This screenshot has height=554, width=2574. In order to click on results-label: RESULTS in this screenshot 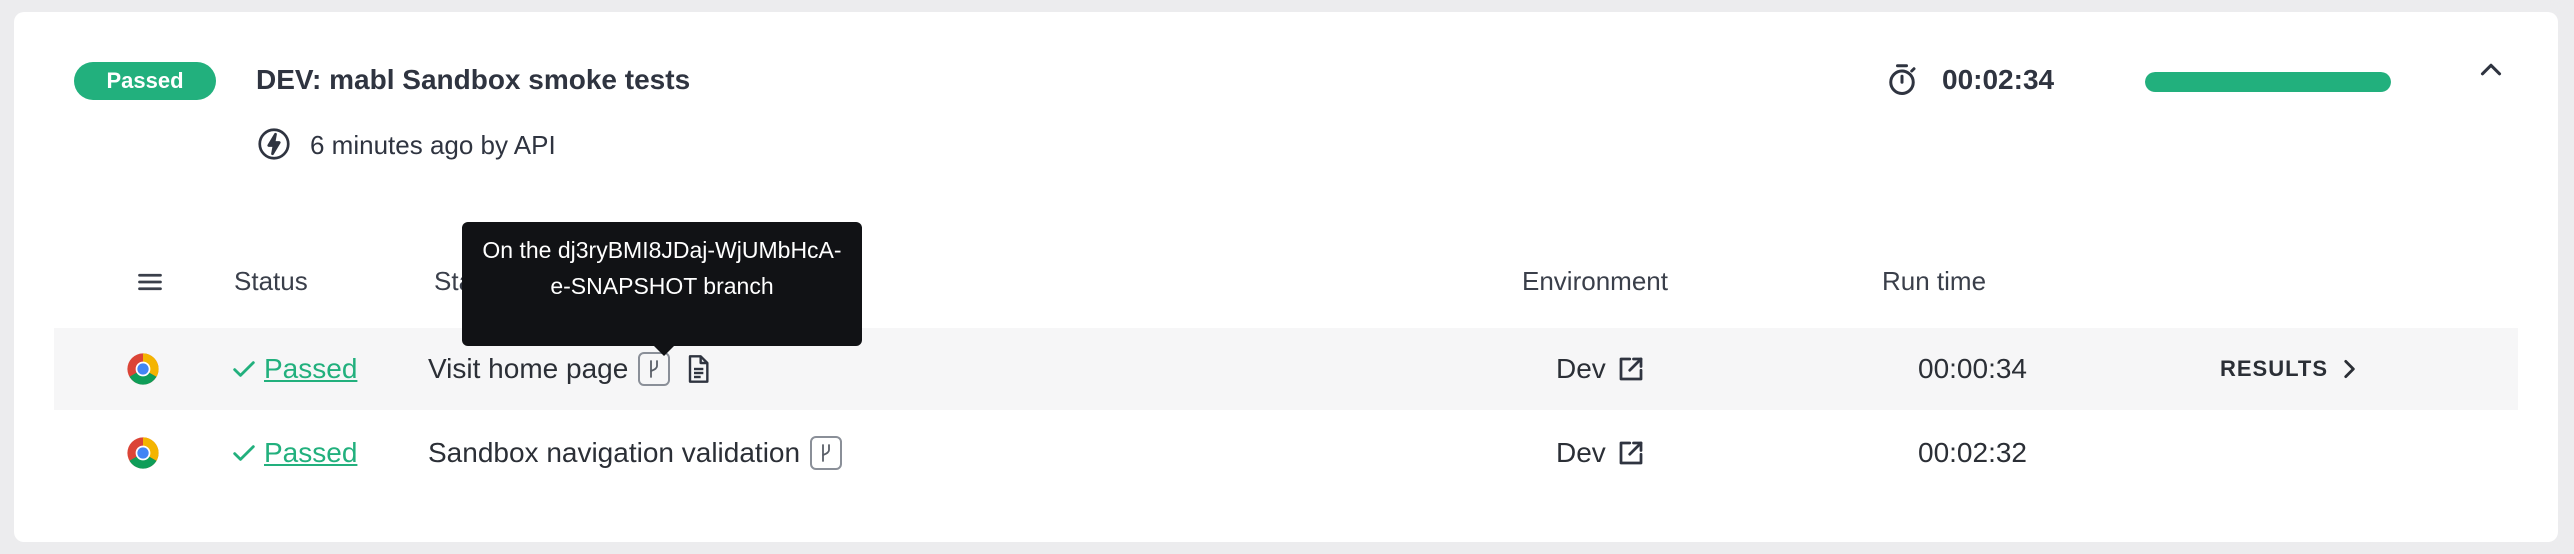, I will do `click(2274, 369)`.